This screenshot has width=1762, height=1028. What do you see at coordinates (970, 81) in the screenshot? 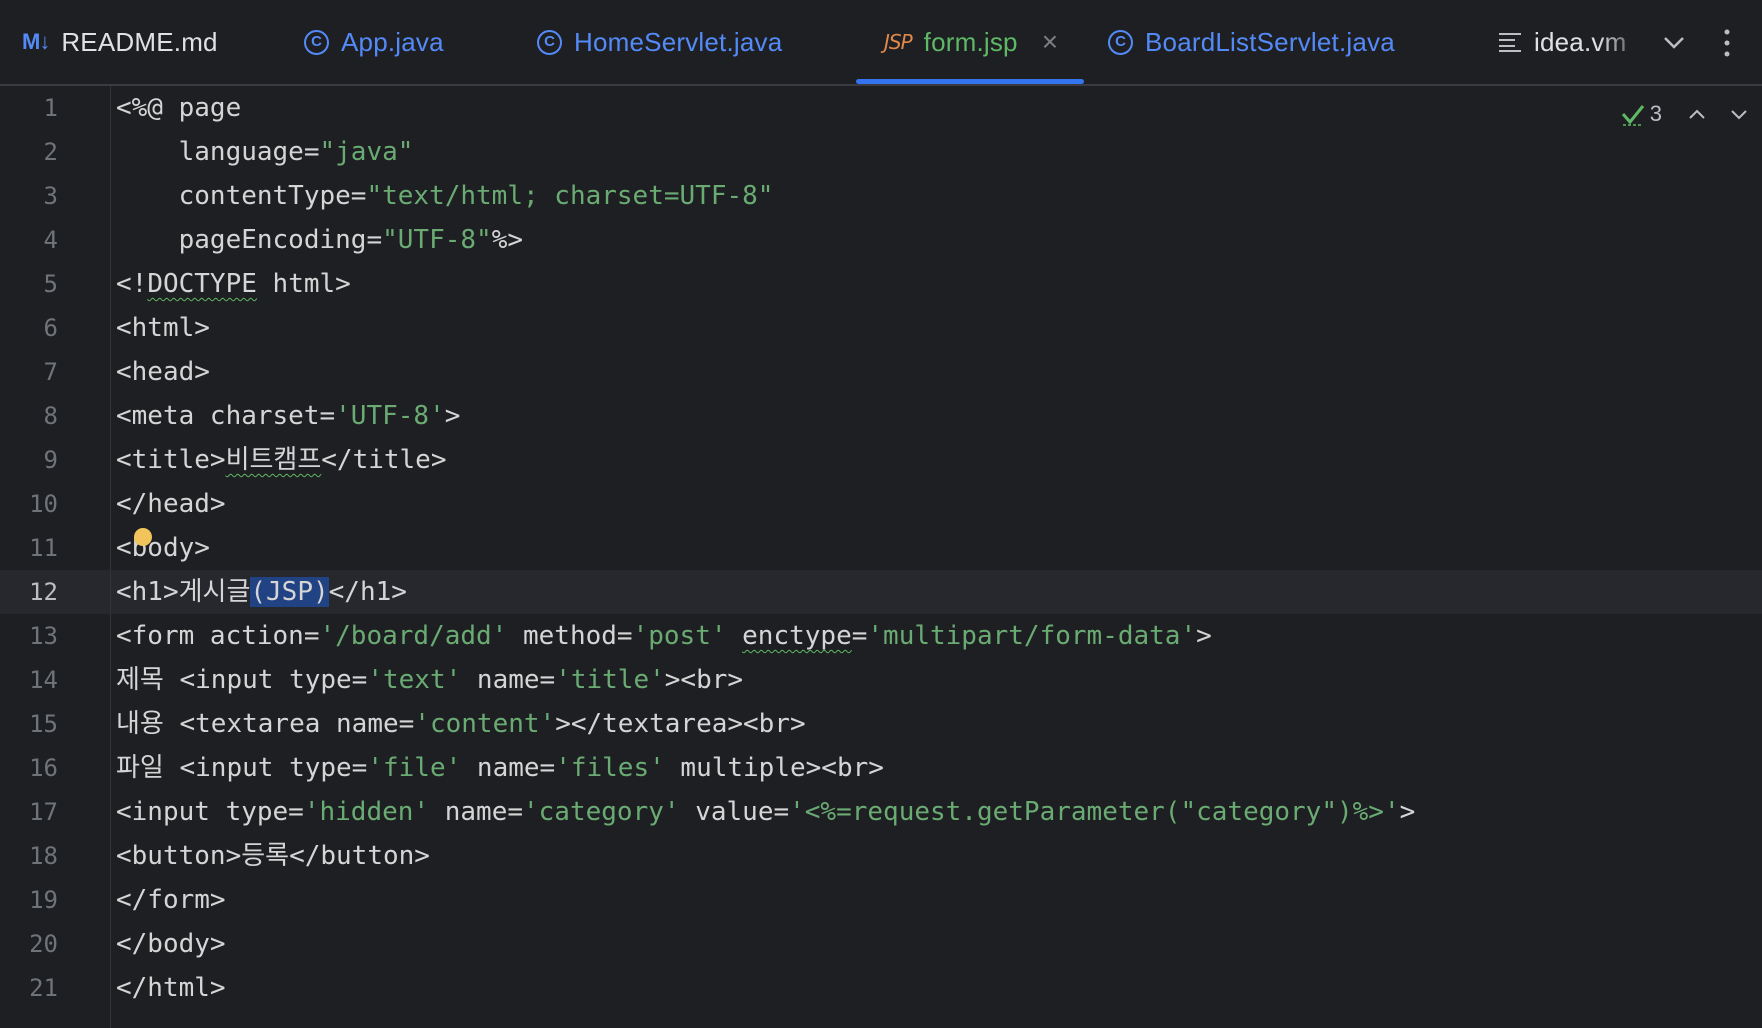
I see `active-tab-indicator` at bounding box center [970, 81].